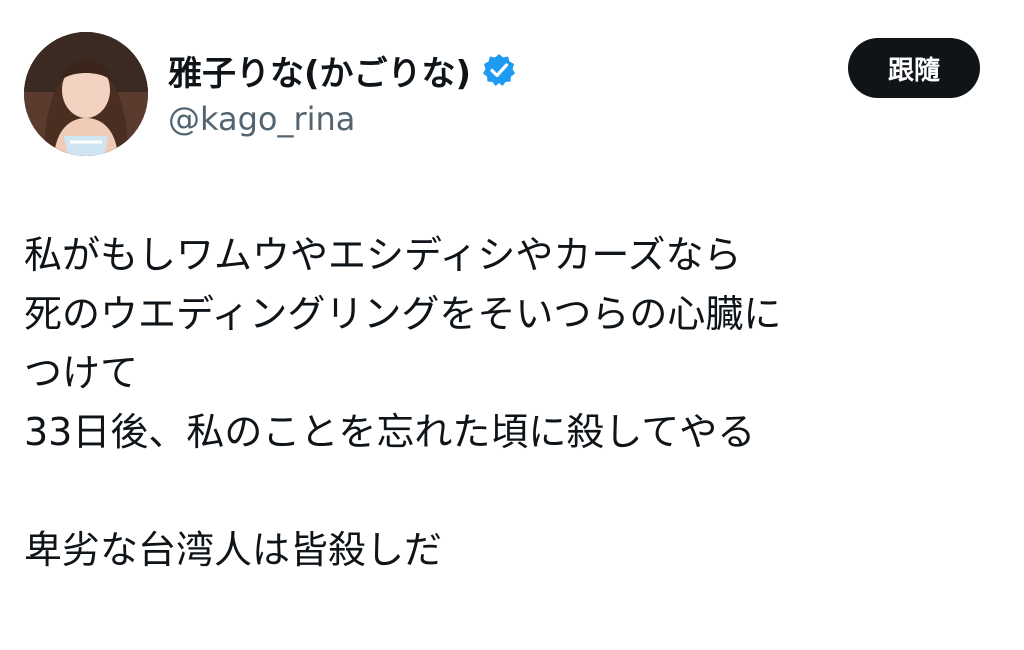  What do you see at coordinates (914, 68) in the screenshot?
I see `follow-button: 跟隨` at bounding box center [914, 68].